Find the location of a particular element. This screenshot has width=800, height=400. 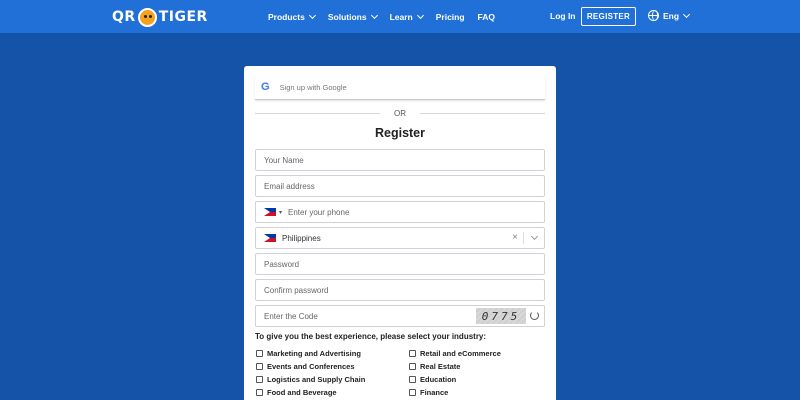

industry-label: Retail and eCommerce is located at coordinates (460, 353).